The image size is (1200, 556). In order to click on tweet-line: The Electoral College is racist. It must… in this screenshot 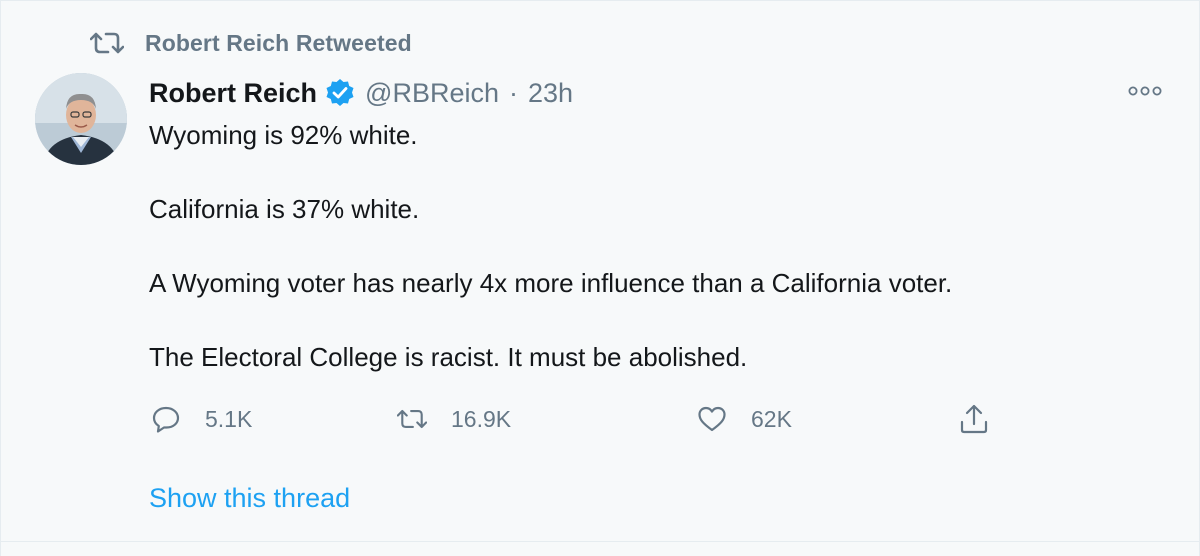, I will do `click(448, 357)`.